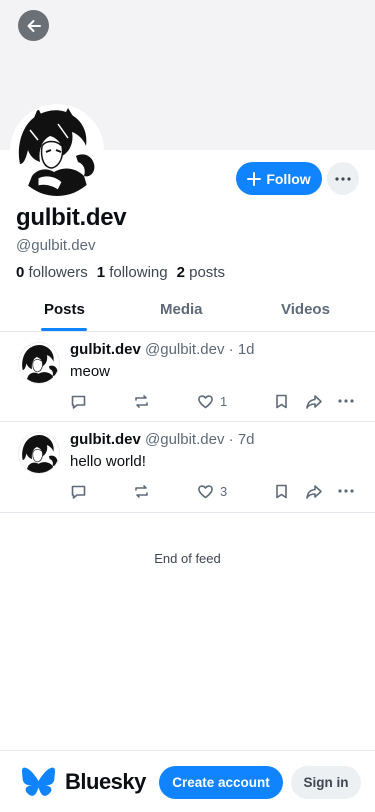 Image resolution: width=375 pixels, height=812 pixels. I want to click on followers-label: followers, so click(58, 272).